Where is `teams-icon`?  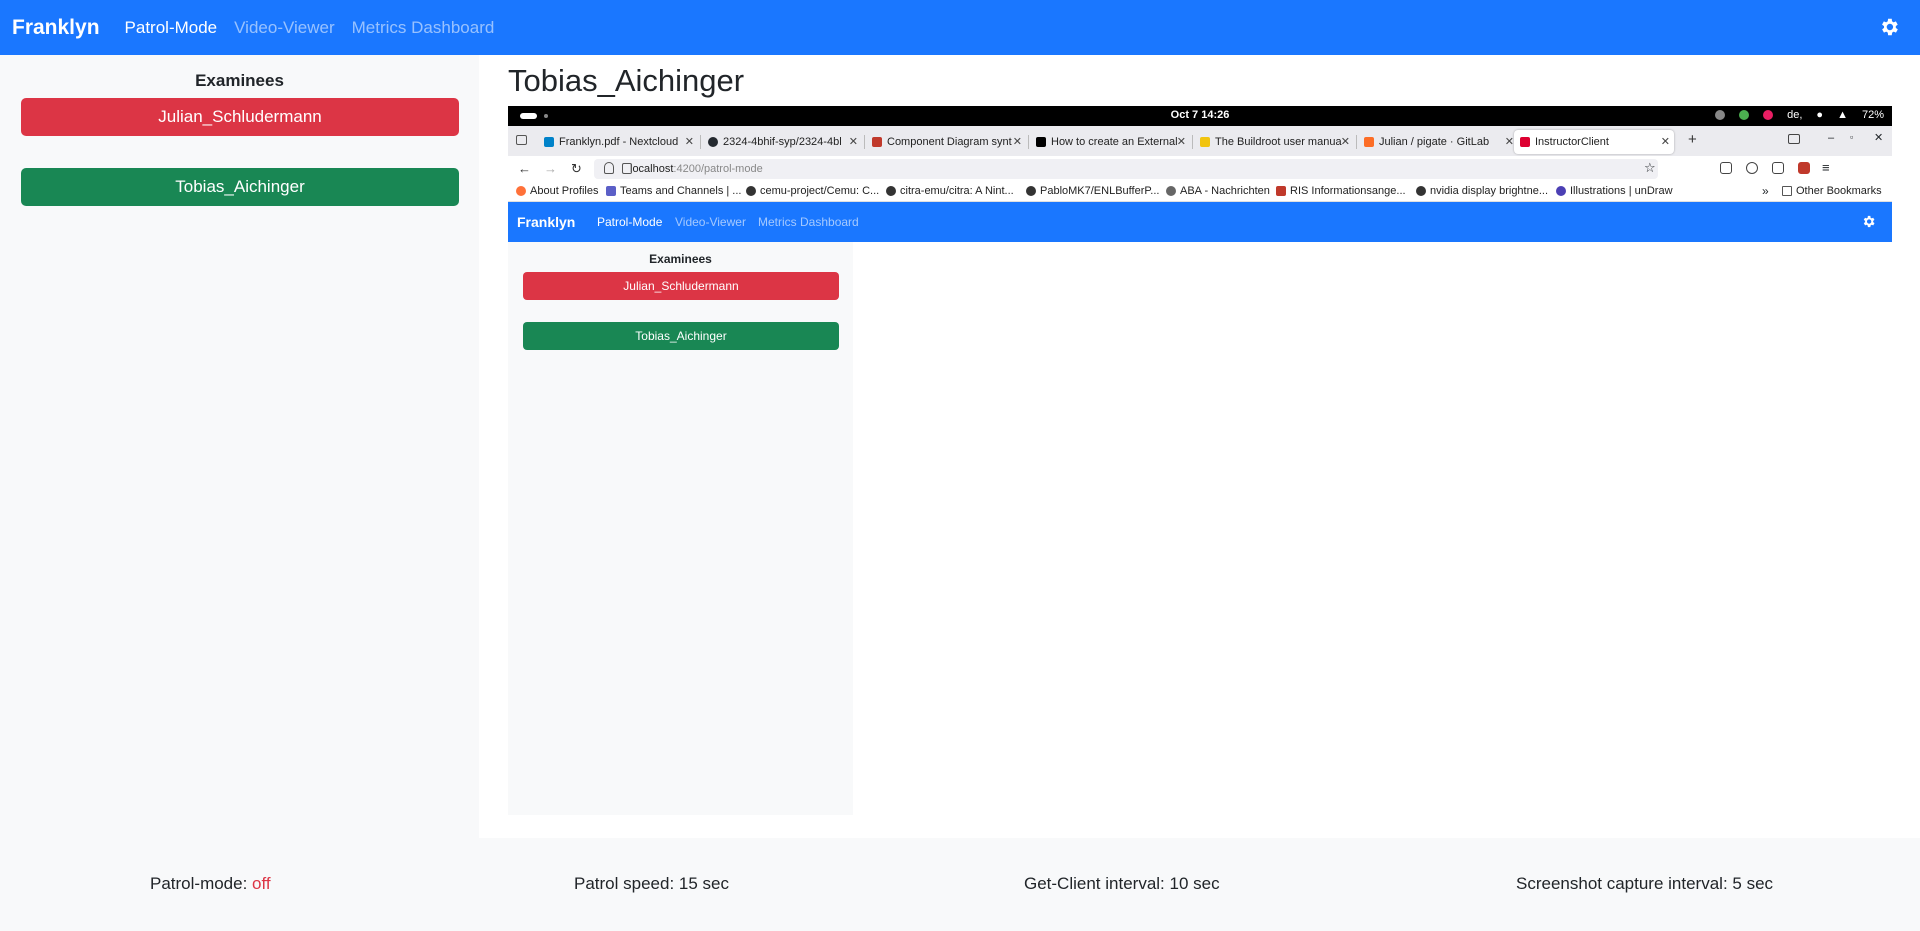 teams-icon is located at coordinates (611, 191).